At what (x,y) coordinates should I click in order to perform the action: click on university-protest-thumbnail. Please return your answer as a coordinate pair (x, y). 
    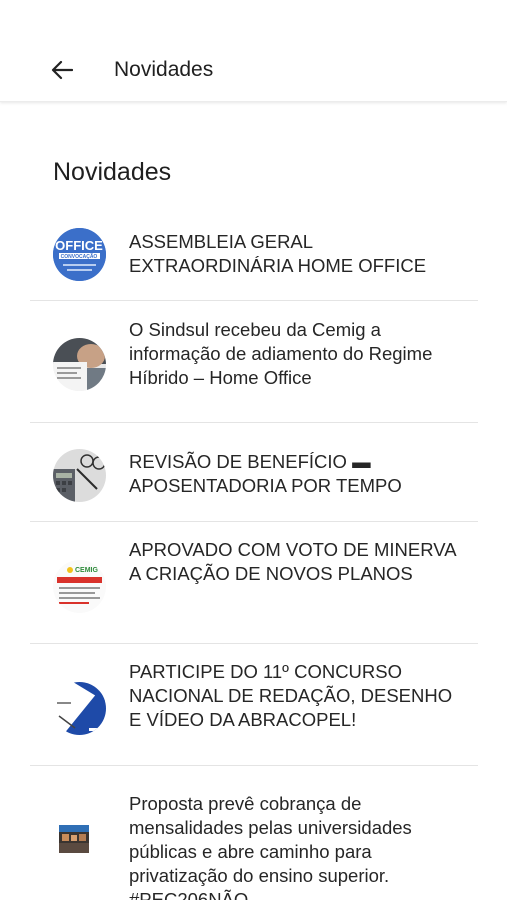
    Looking at the image, I should click on (74, 839).